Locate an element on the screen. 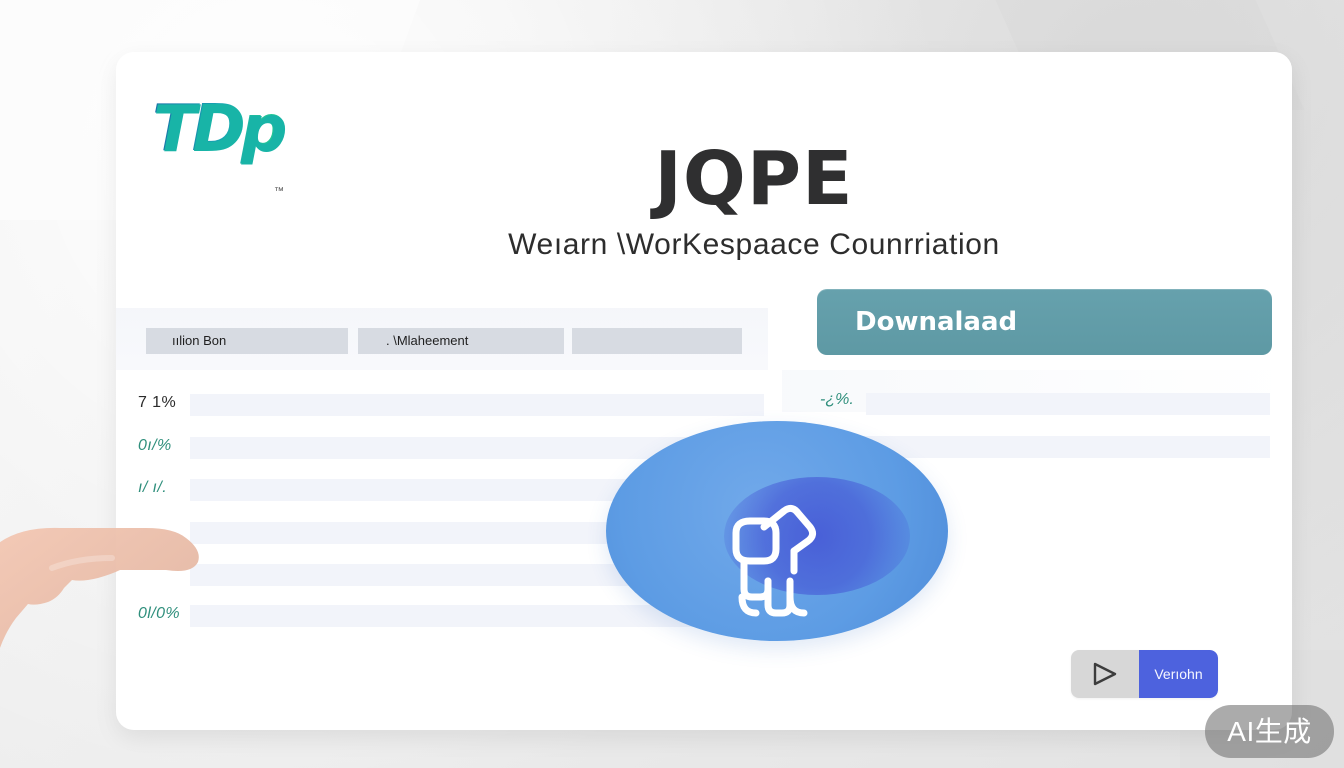 Image resolution: width=1344 pixels, height=768 pixels. page-title: JQPE is located at coordinates (754, 179).